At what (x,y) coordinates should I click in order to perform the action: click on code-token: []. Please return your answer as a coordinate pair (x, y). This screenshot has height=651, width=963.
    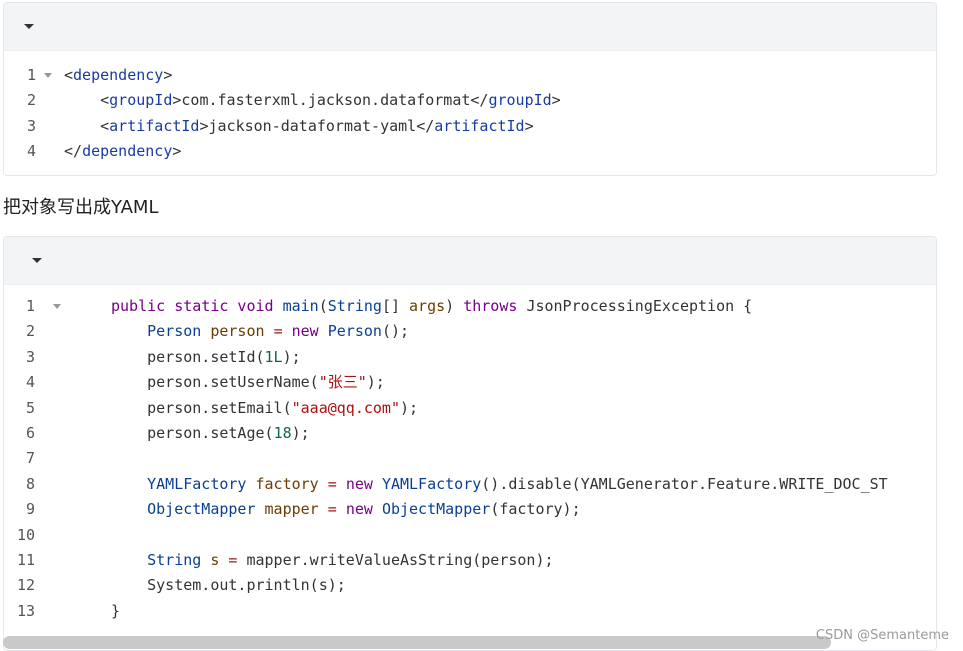
    Looking at the image, I should click on (395, 306).